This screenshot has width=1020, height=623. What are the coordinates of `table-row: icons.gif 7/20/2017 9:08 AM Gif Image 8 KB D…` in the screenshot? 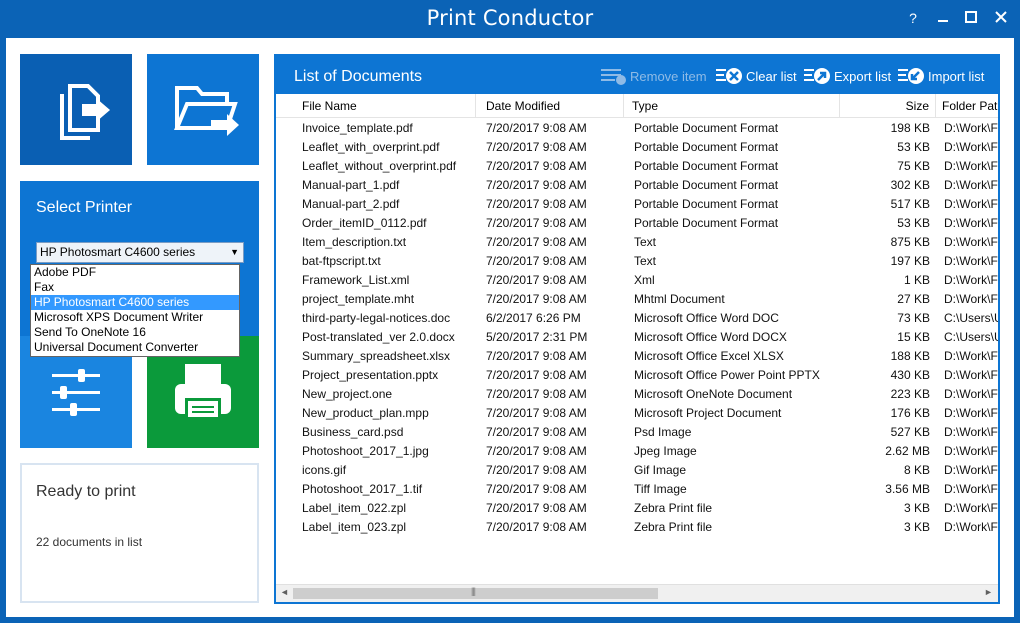 It's located at (637, 470).